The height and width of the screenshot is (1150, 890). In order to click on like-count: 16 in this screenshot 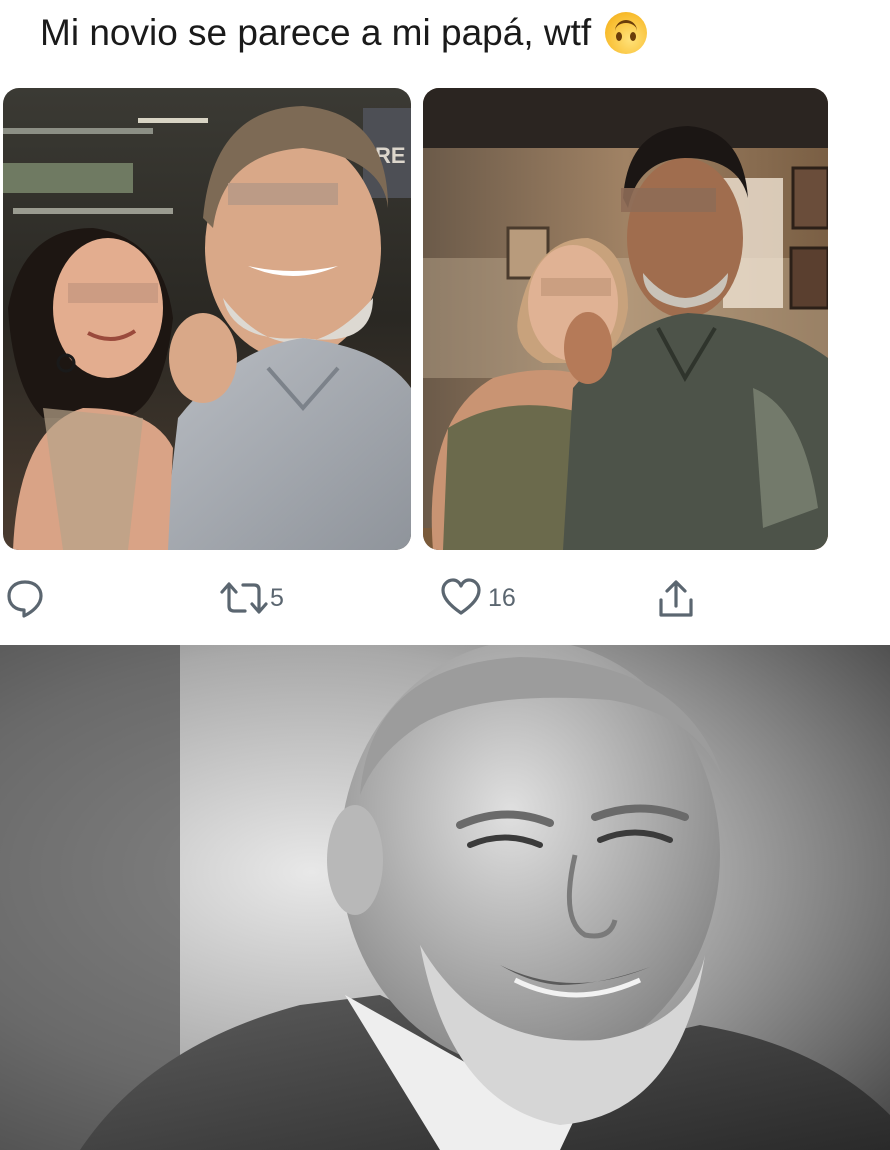, I will do `click(502, 597)`.